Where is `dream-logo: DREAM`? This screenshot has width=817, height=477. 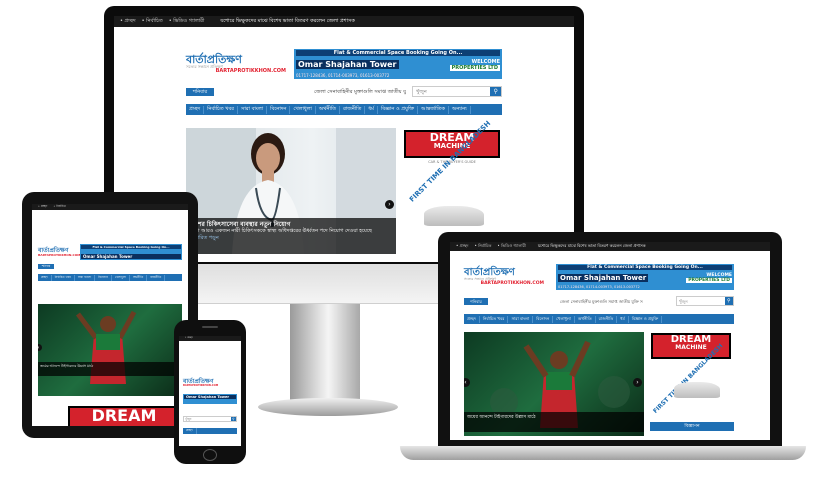
dream-logo: DREAM is located at coordinates (124, 416).